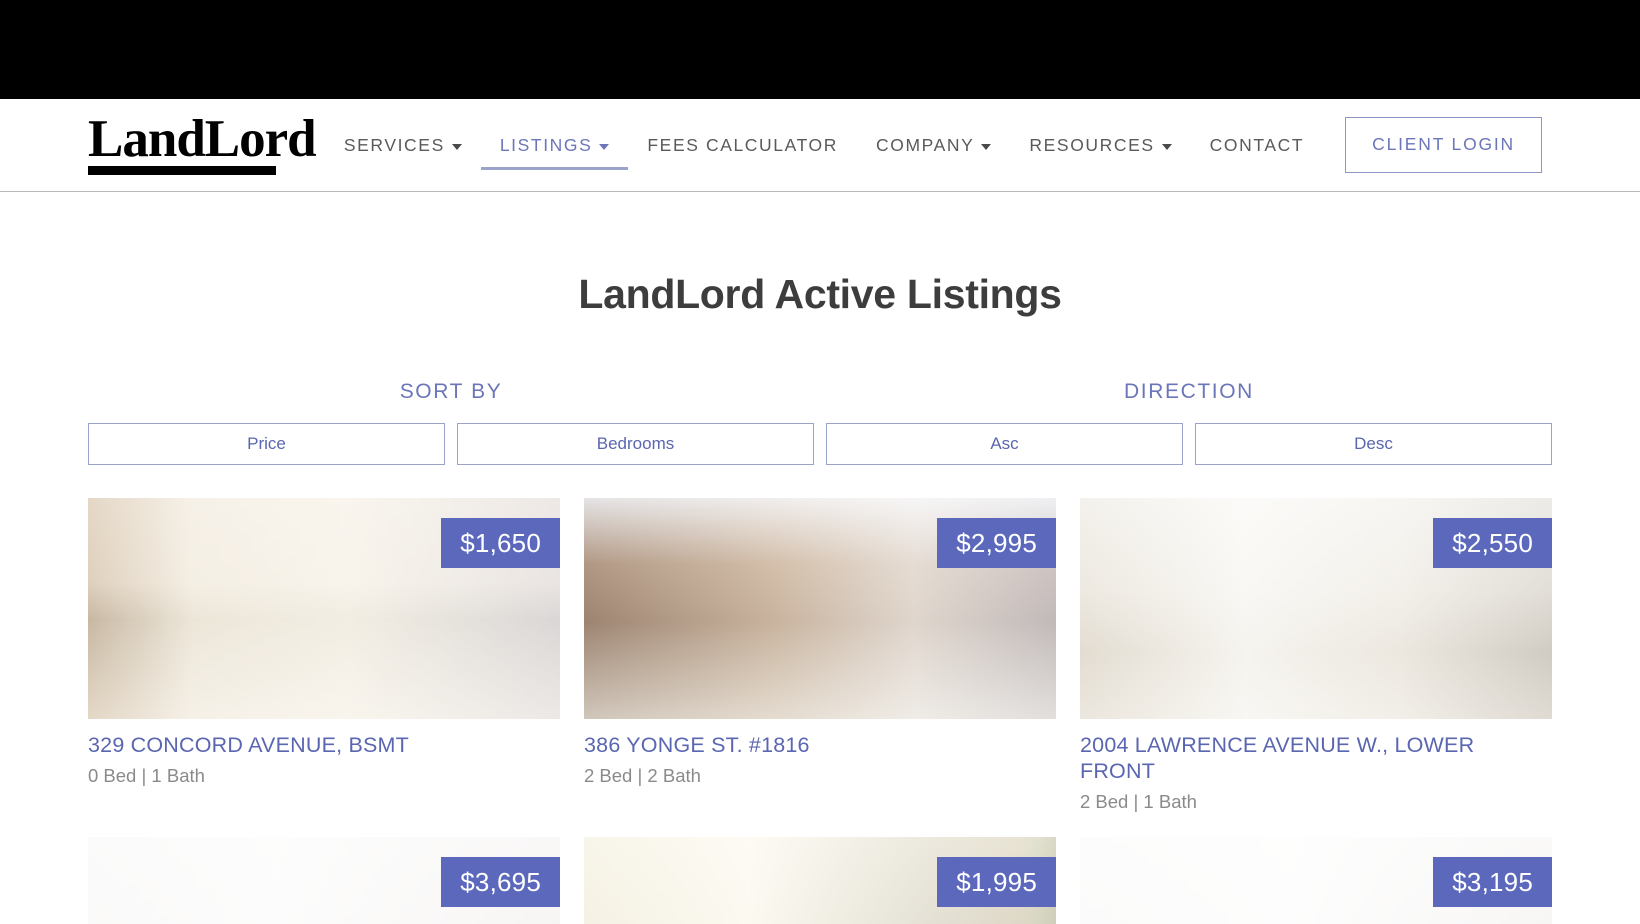 The image size is (1640, 924). What do you see at coordinates (546, 144) in the screenshot?
I see `nav-label-listings: LISTINGS` at bounding box center [546, 144].